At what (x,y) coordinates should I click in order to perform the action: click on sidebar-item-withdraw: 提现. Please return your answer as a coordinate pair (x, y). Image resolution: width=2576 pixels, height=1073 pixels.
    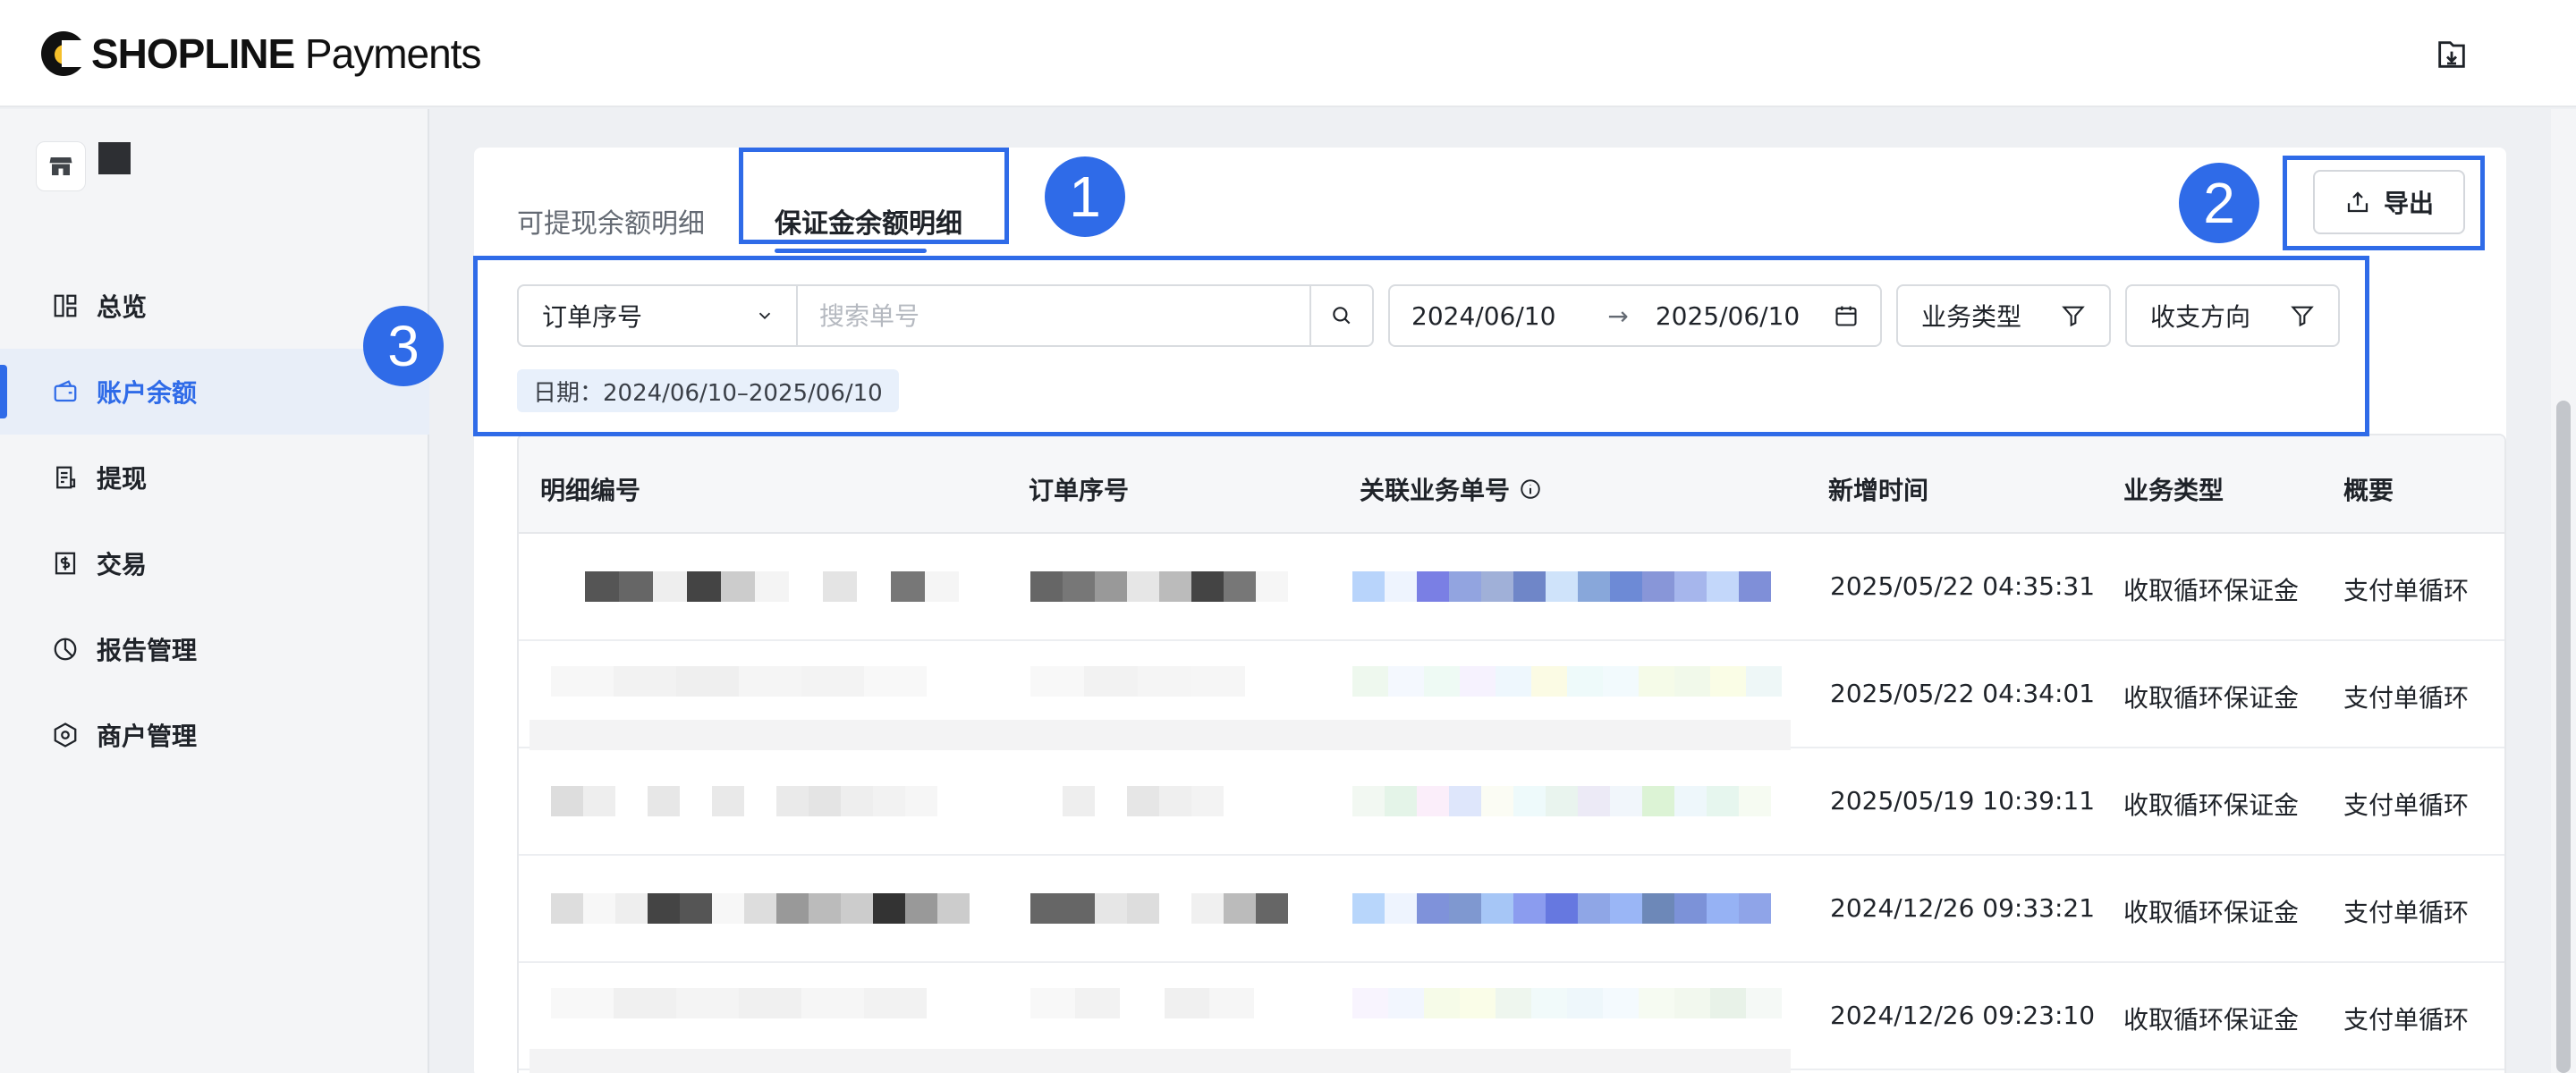
    Looking at the image, I should click on (214, 478).